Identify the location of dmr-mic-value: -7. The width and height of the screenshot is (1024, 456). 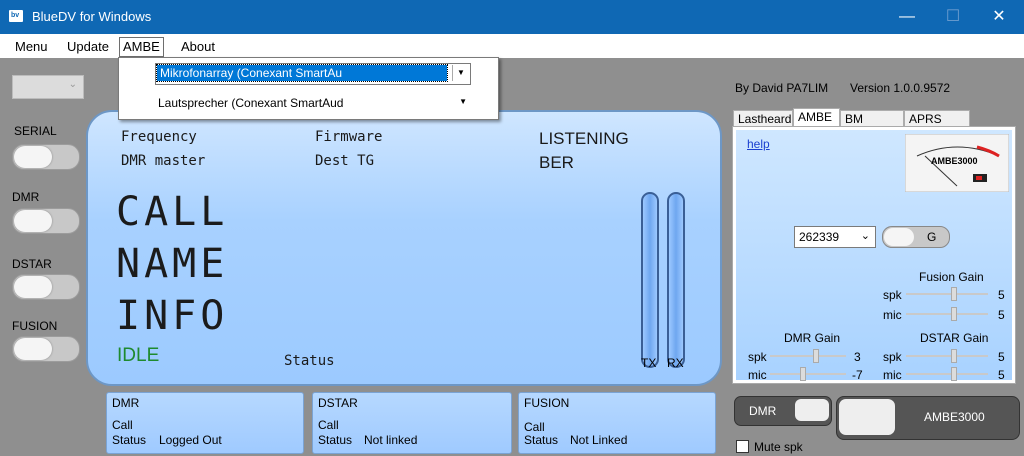
(857, 375).